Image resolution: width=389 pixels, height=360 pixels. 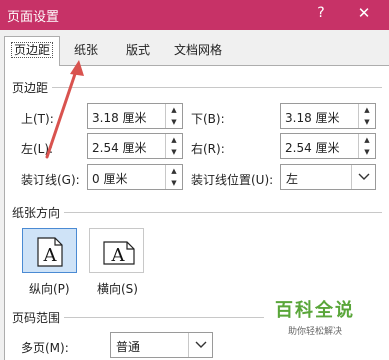 I want to click on watermark-title: 百科全说, so click(x=315, y=310).